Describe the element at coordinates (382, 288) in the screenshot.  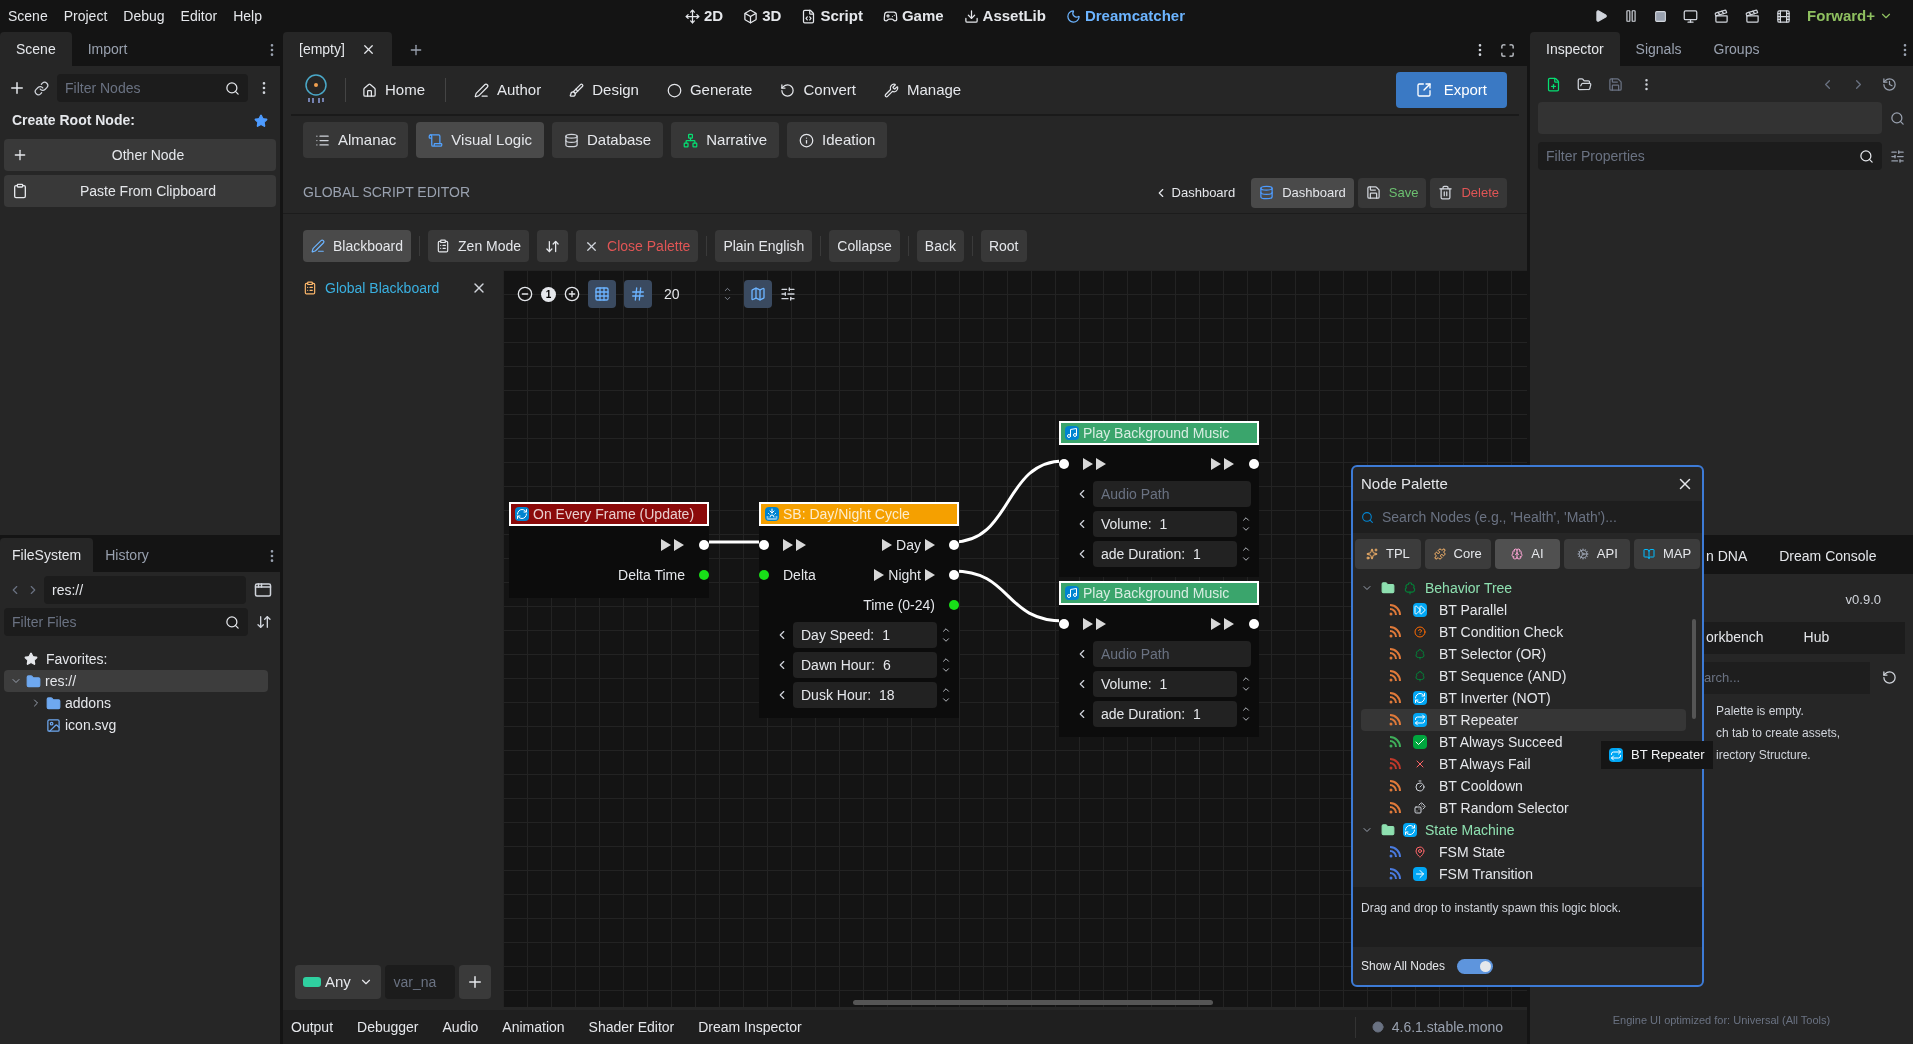
I see `blackboard-title: Global Blackboard` at that location.